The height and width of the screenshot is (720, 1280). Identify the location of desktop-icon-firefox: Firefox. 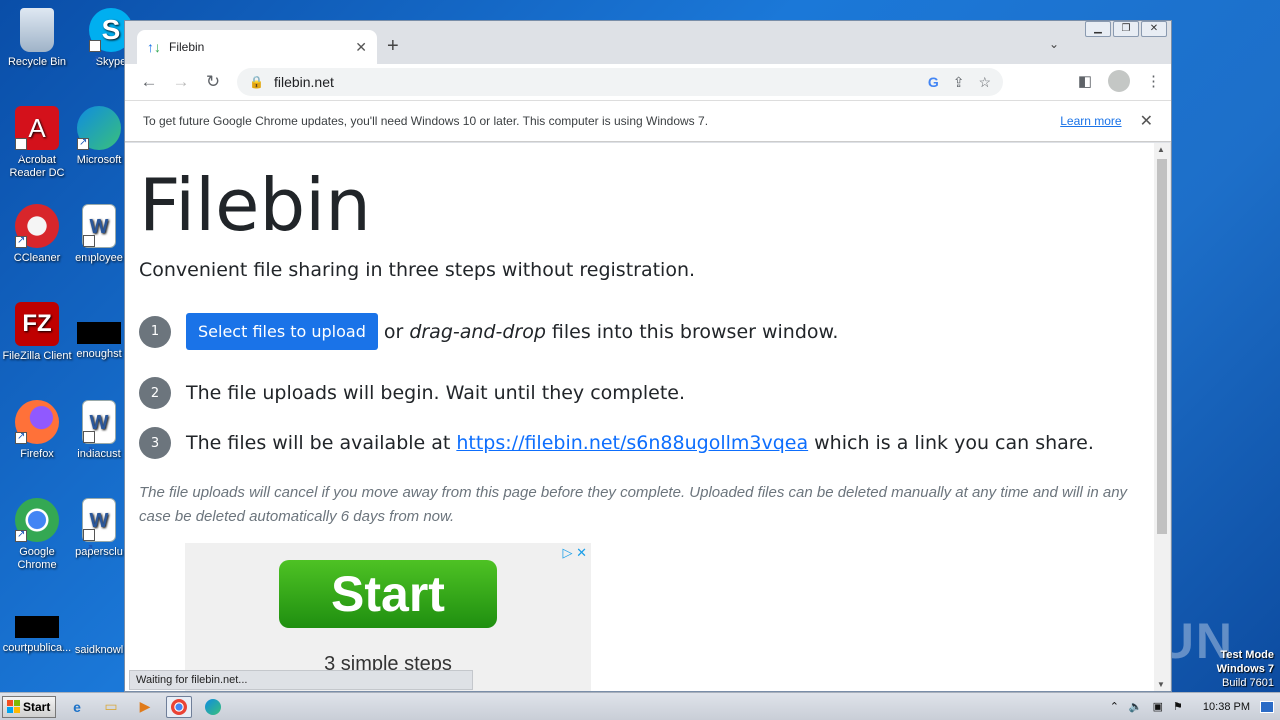
(37, 430).